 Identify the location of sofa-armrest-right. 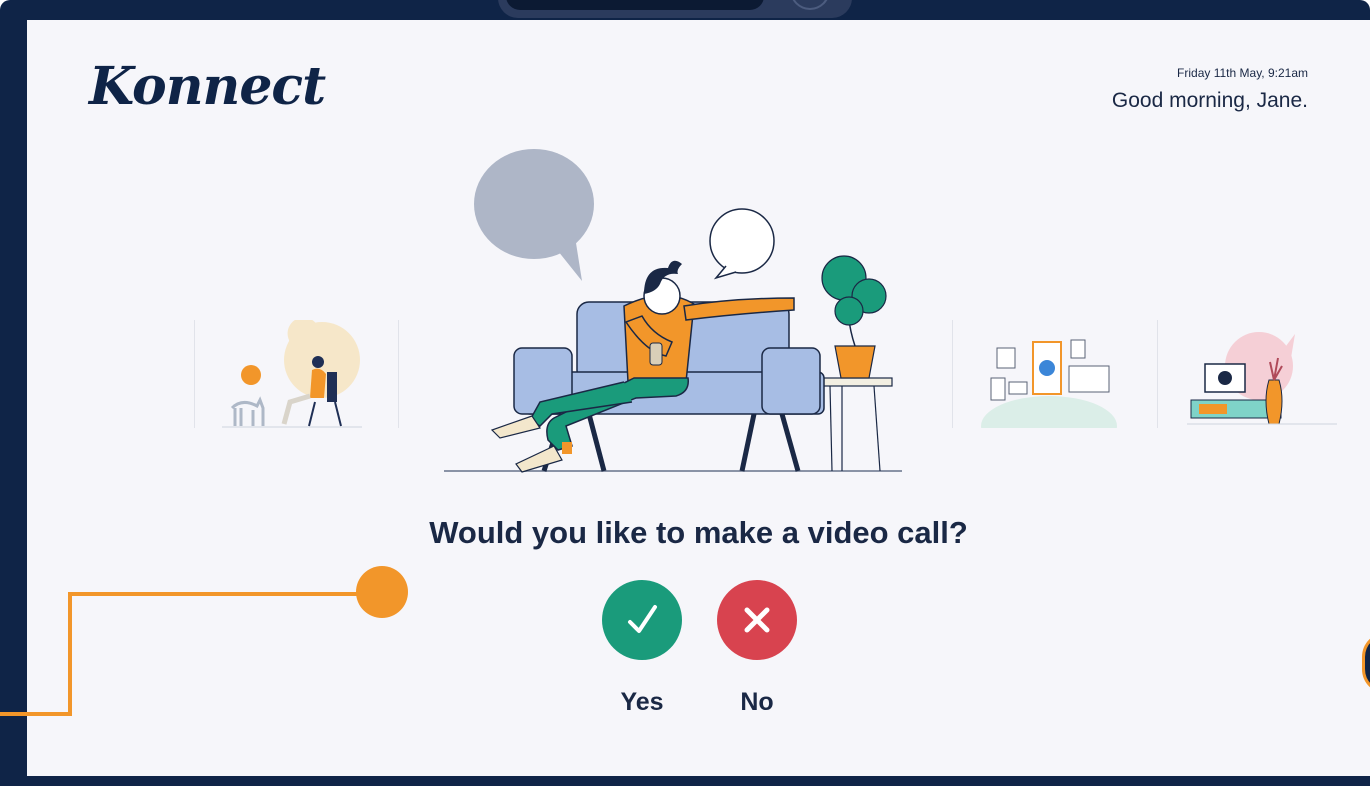
(791, 381).